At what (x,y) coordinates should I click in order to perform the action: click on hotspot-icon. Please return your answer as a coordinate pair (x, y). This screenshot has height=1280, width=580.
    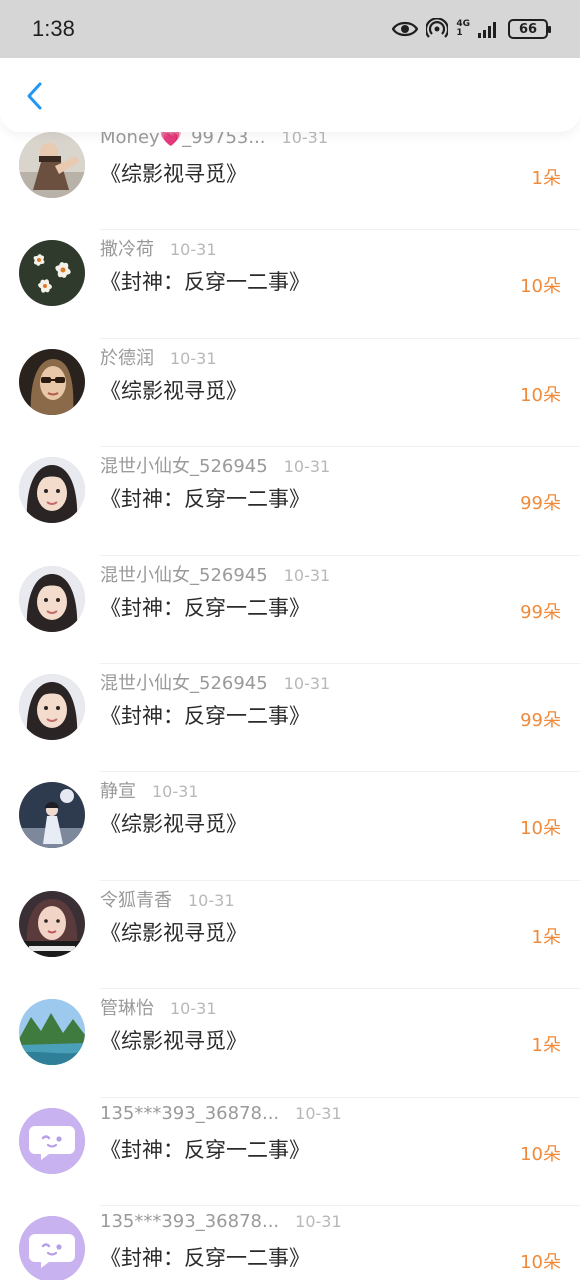
    Looking at the image, I should click on (437, 29).